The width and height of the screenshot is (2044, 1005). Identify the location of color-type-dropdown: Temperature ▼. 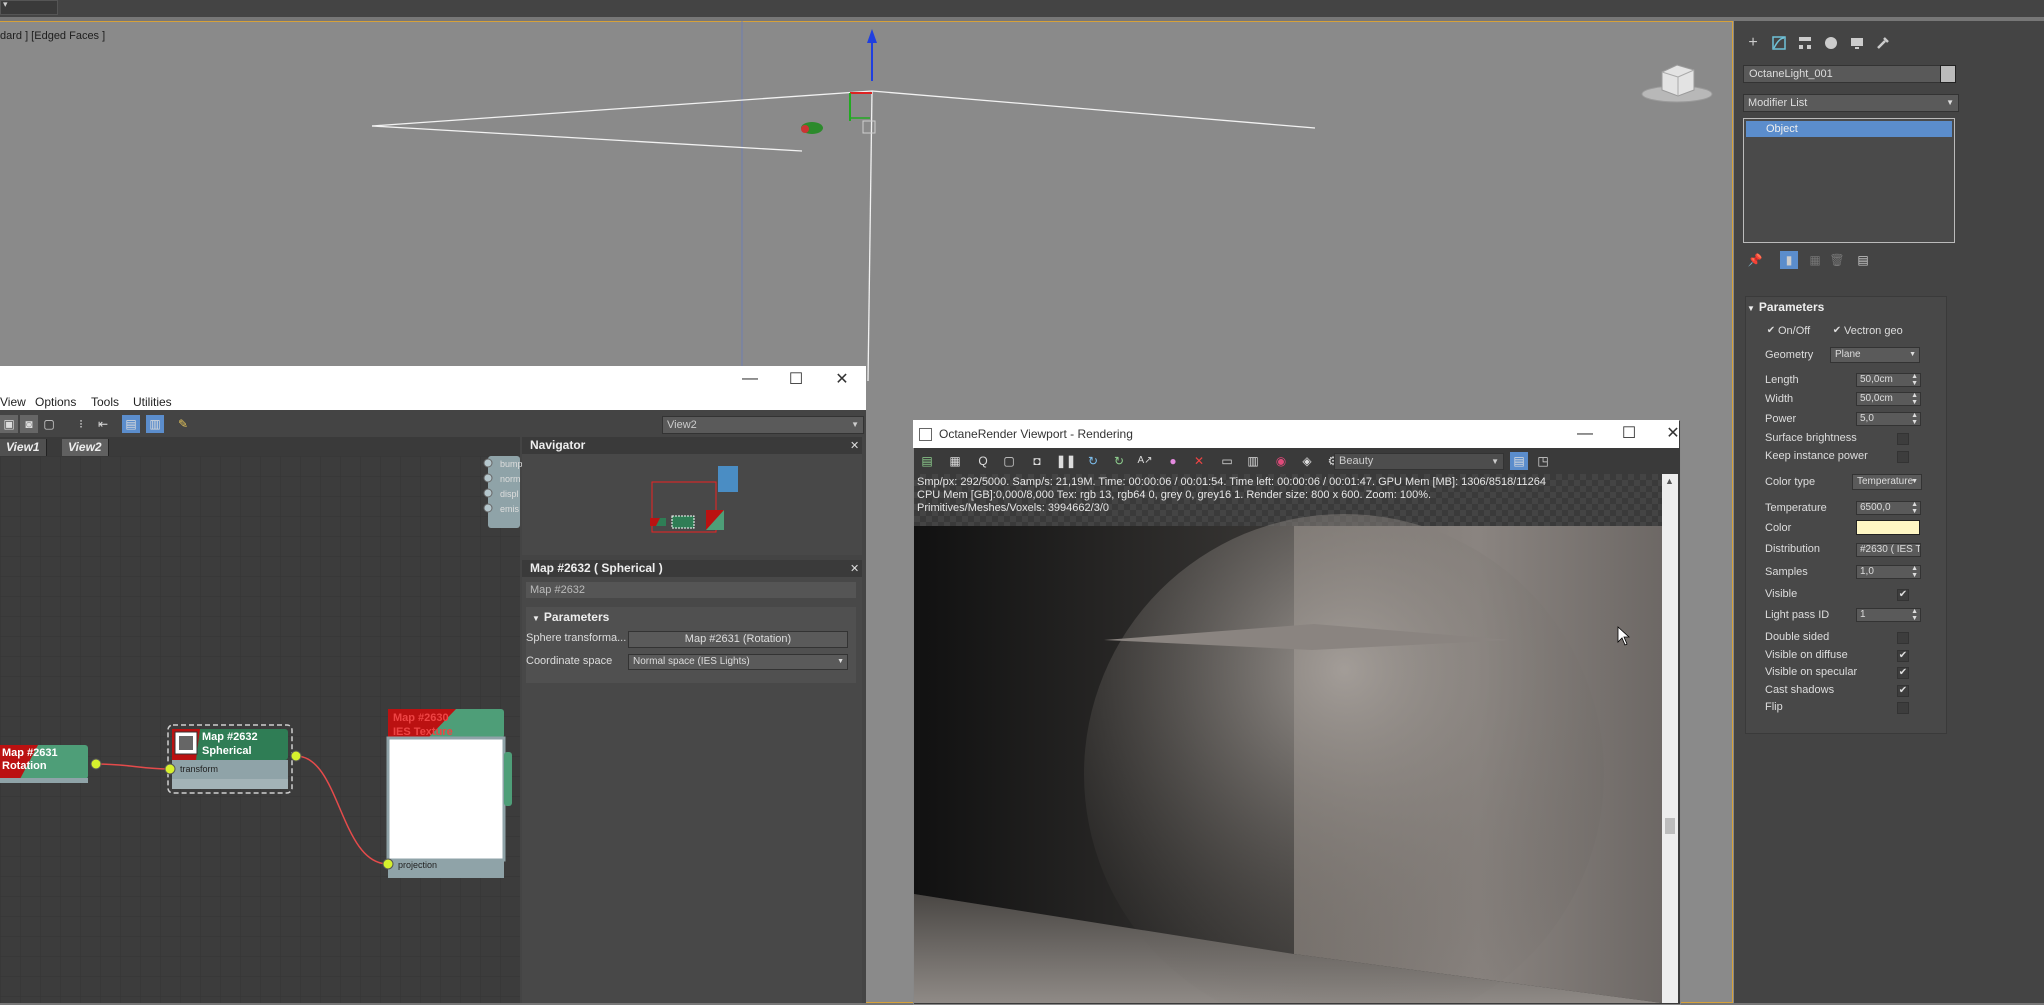
(1887, 482).